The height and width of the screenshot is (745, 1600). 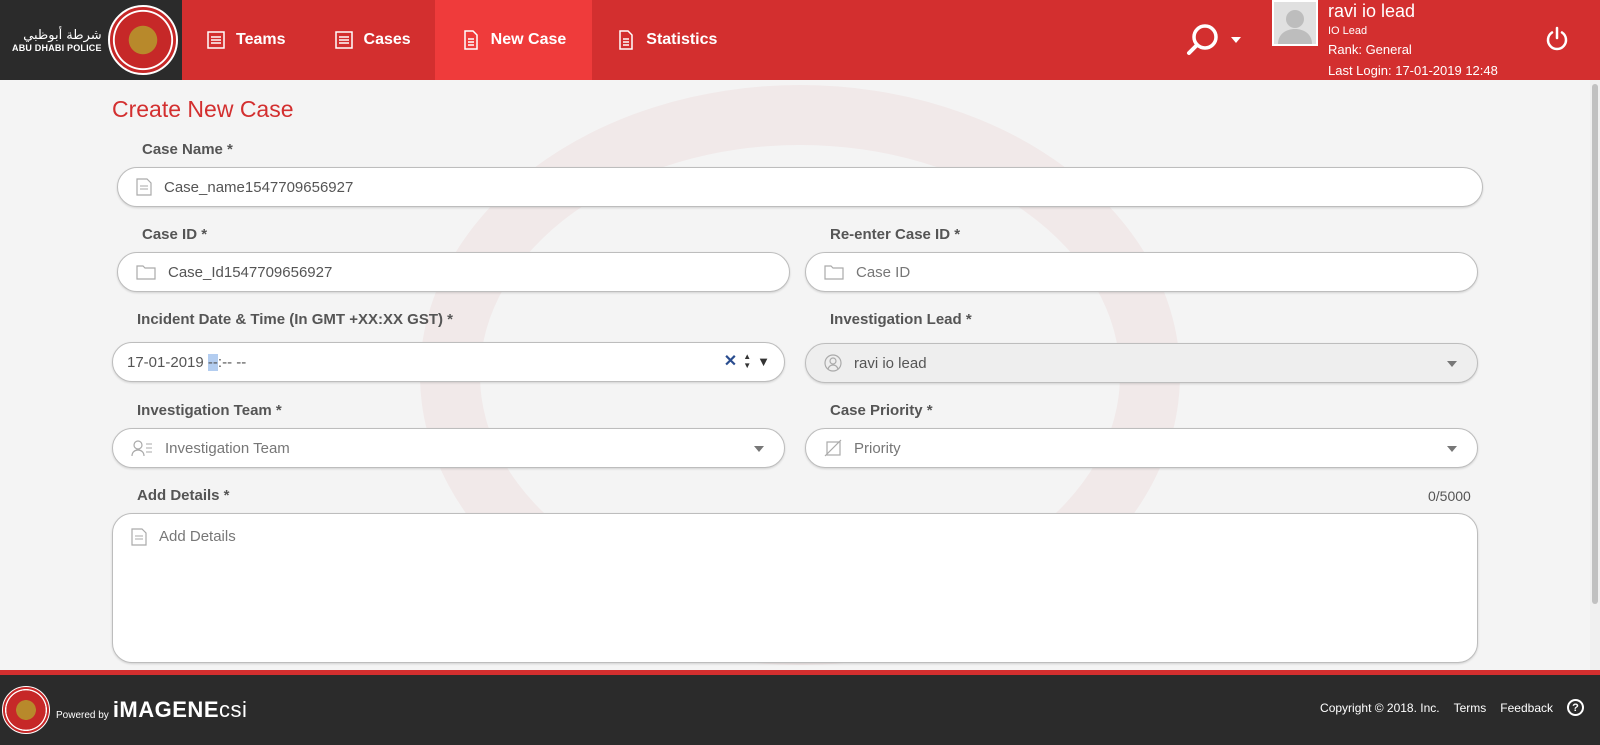 What do you see at coordinates (209, 410) in the screenshot?
I see `investigation-team-label: Investigation Team *` at bounding box center [209, 410].